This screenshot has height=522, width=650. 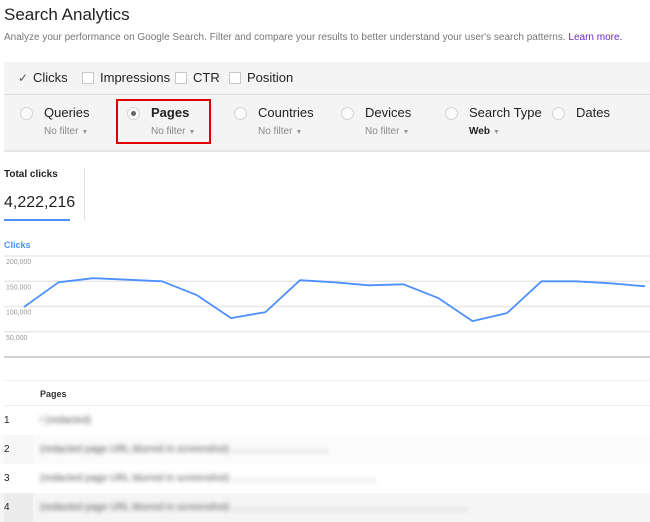 What do you see at coordinates (479, 131) in the screenshot?
I see `filter-value: Web` at bounding box center [479, 131].